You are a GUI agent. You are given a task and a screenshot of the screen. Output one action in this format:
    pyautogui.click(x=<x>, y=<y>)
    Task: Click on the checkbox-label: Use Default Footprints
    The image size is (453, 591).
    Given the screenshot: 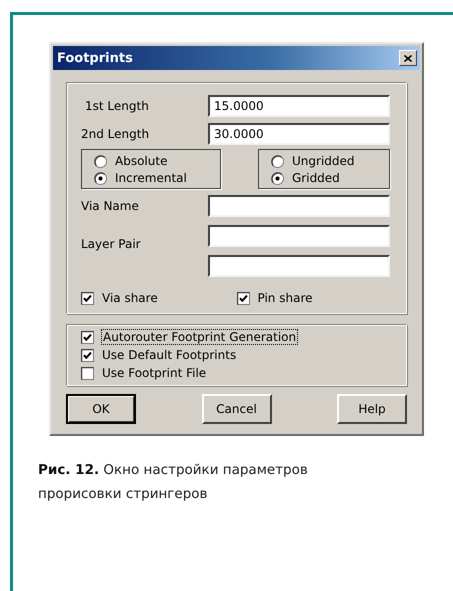 What is the action you would take?
    pyautogui.click(x=169, y=355)
    